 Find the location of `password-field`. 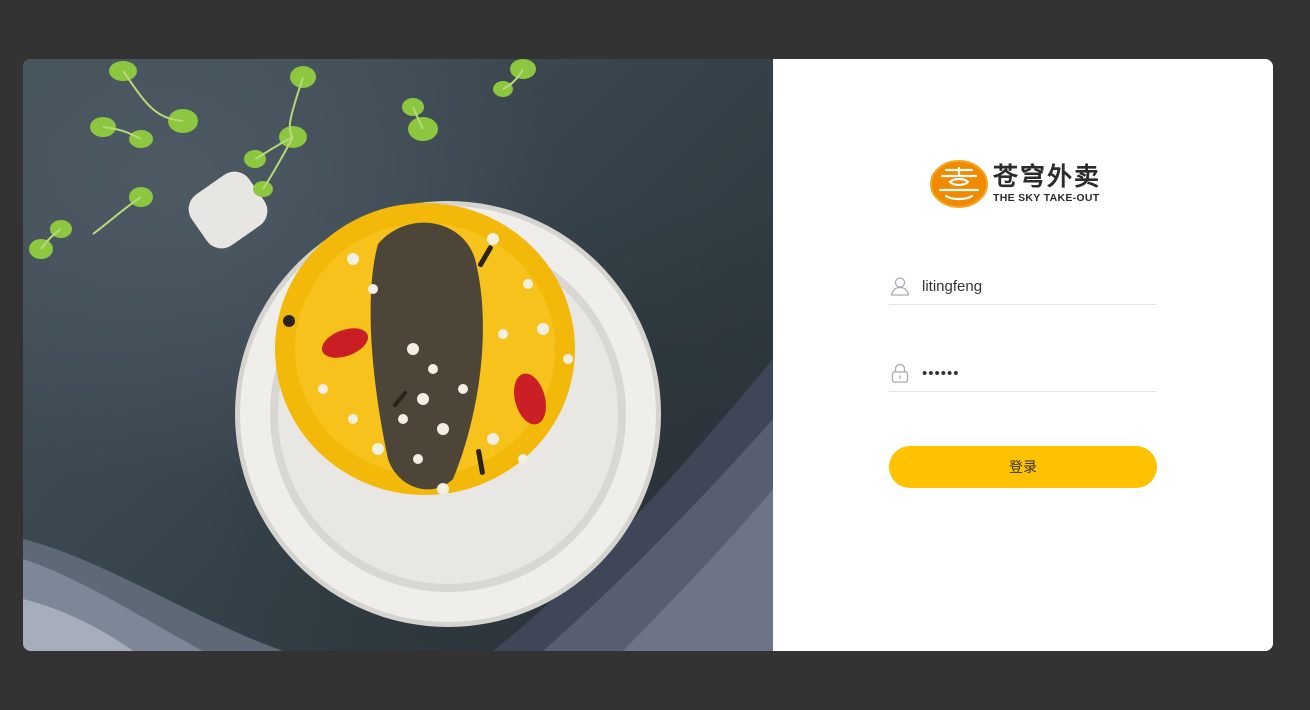

password-field is located at coordinates (1023, 373).